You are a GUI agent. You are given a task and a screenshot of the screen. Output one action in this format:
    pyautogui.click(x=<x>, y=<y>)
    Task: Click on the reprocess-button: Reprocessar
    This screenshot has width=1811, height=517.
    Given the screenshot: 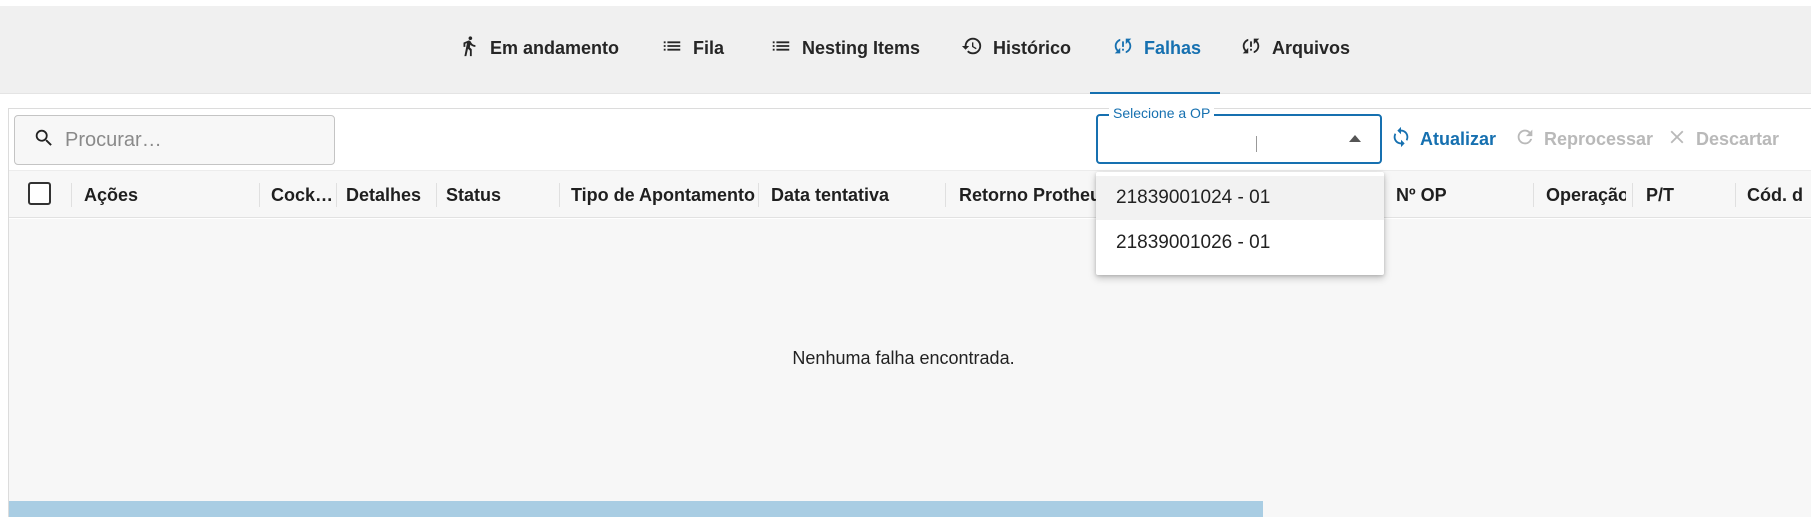 What is the action you would take?
    pyautogui.click(x=1583, y=139)
    